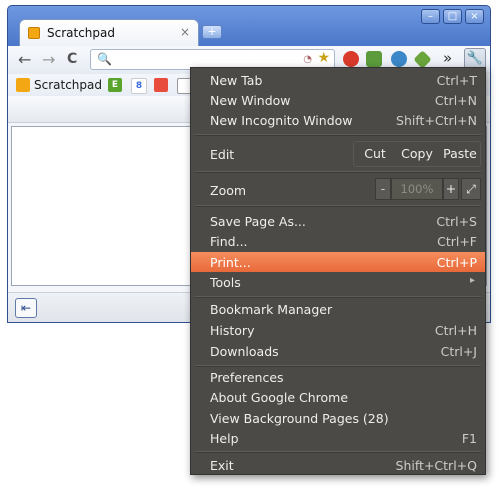 The image size is (500, 487). Describe the element at coordinates (456, 221) in the screenshot. I see `menu-item-shortcut: Ctrl+S` at that location.